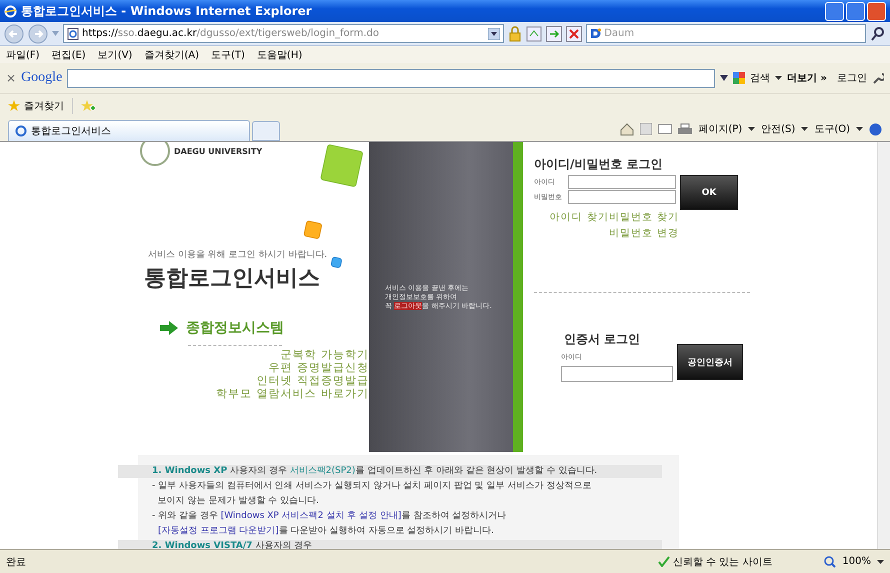  What do you see at coordinates (238, 255) in the screenshot?
I see `subtitle-text: 서비스 이용을 위해 로그인 하시기 바랍니다.` at bounding box center [238, 255].